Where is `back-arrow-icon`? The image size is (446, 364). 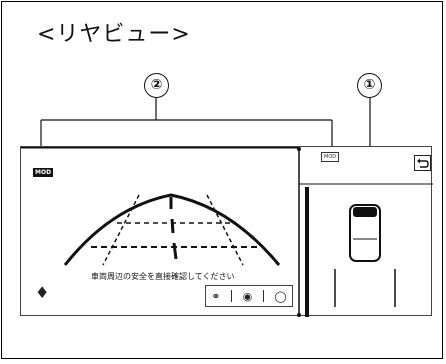
back-arrow-icon is located at coordinates (423, 163).